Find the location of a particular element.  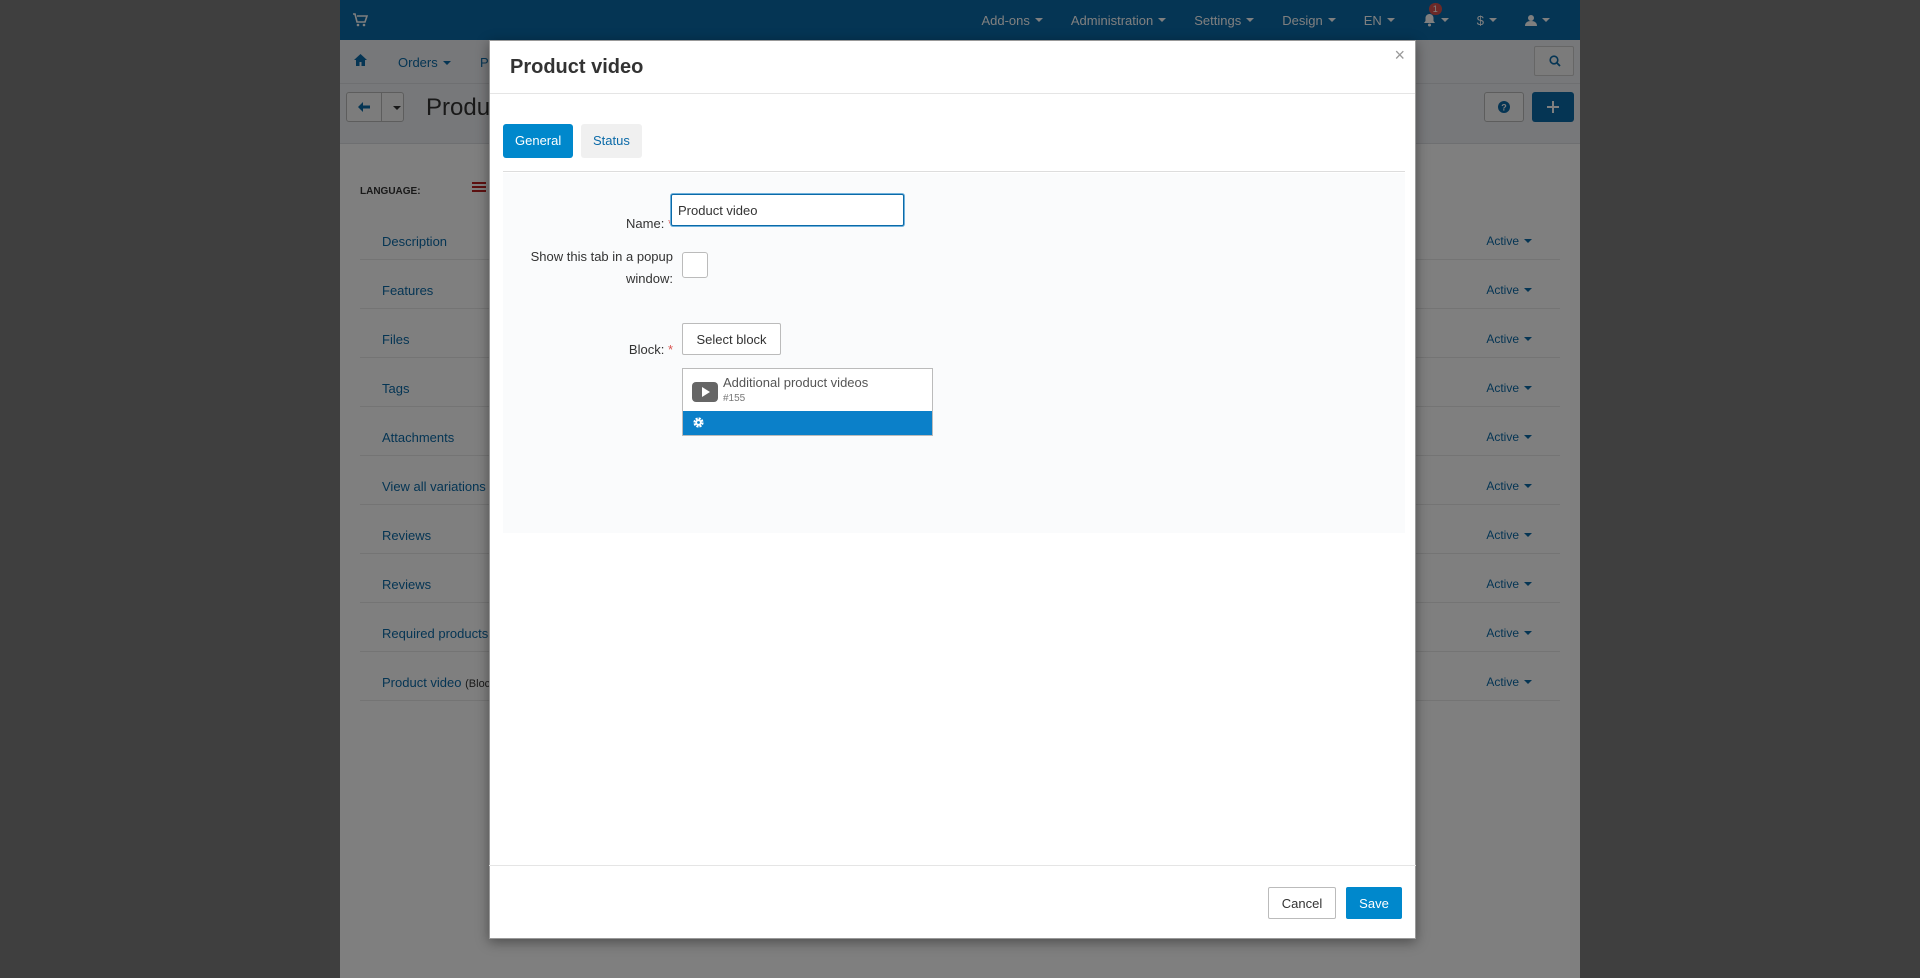

dialog-header: Product video × is located at coordinates (952, 67).